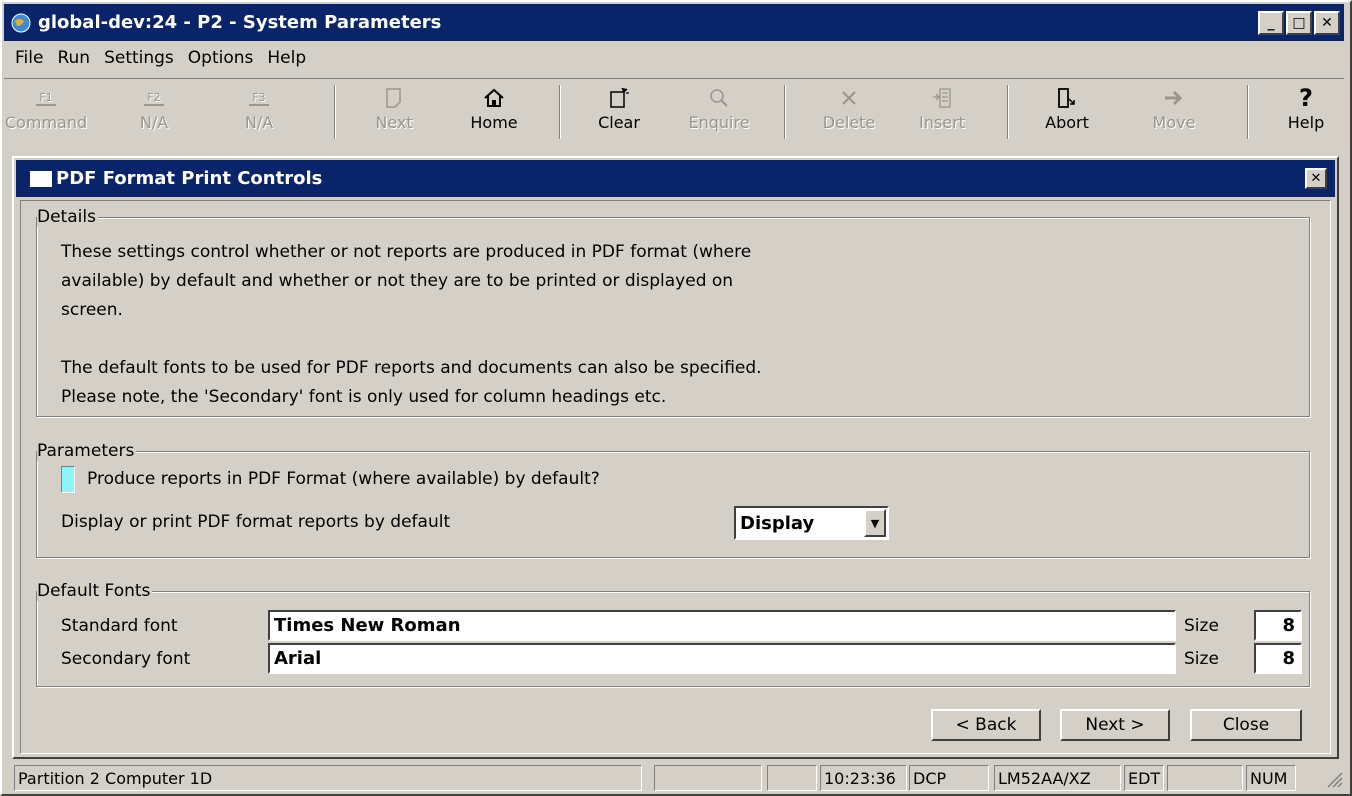 The height and width of the screenshot is (796, 1352). I want to click on toolbar-home-button: Home, so click(494, 113).